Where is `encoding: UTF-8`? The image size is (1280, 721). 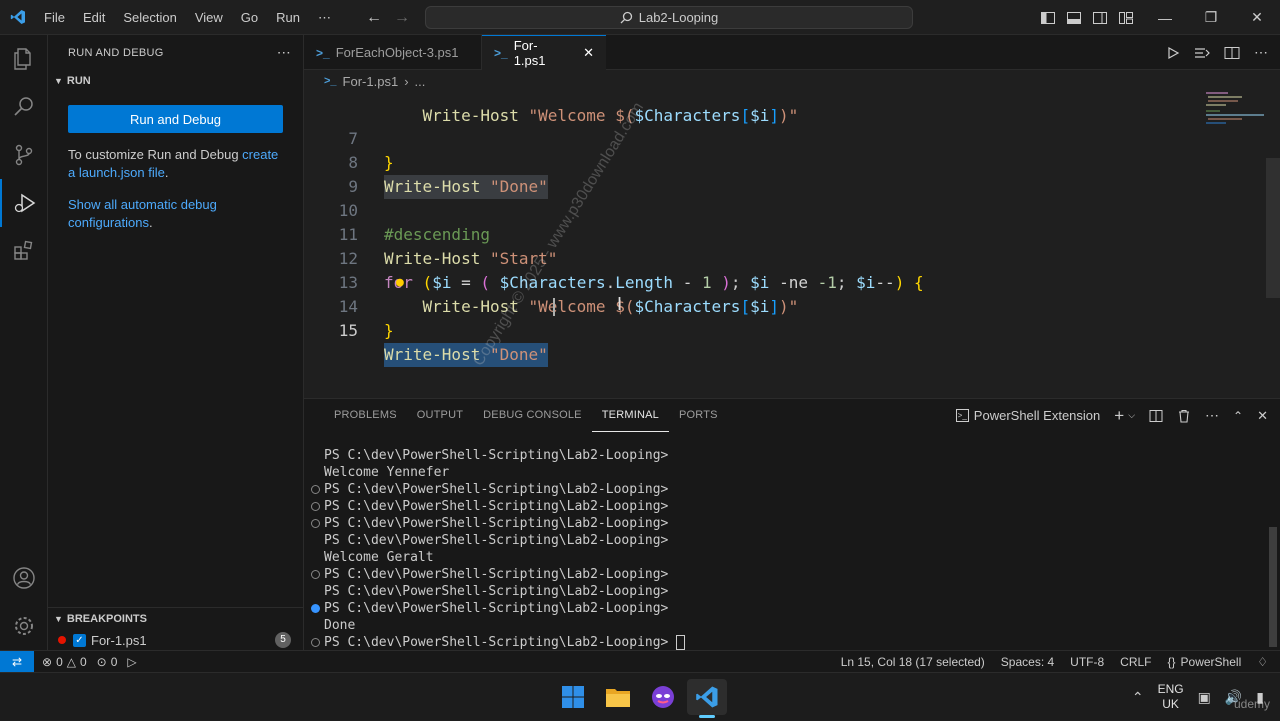 encoding: UTF-8 is located at coordinates (1087, 662).